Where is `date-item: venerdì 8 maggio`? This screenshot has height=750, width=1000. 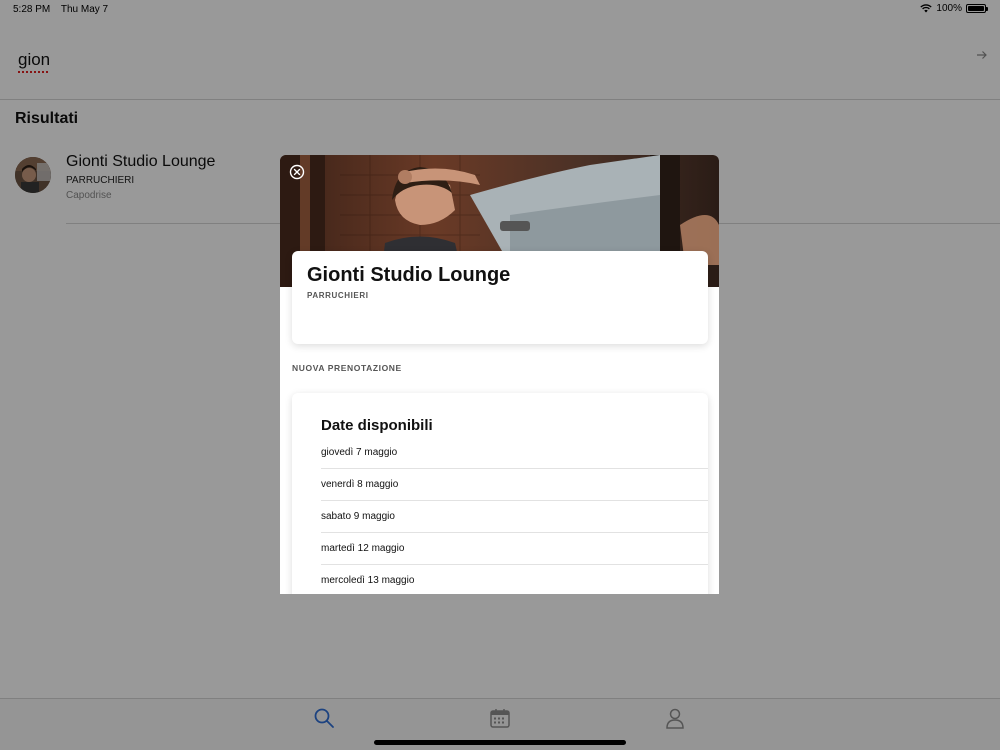
date-item: venerdì 8 maggio is located at coordinates (514, 485).